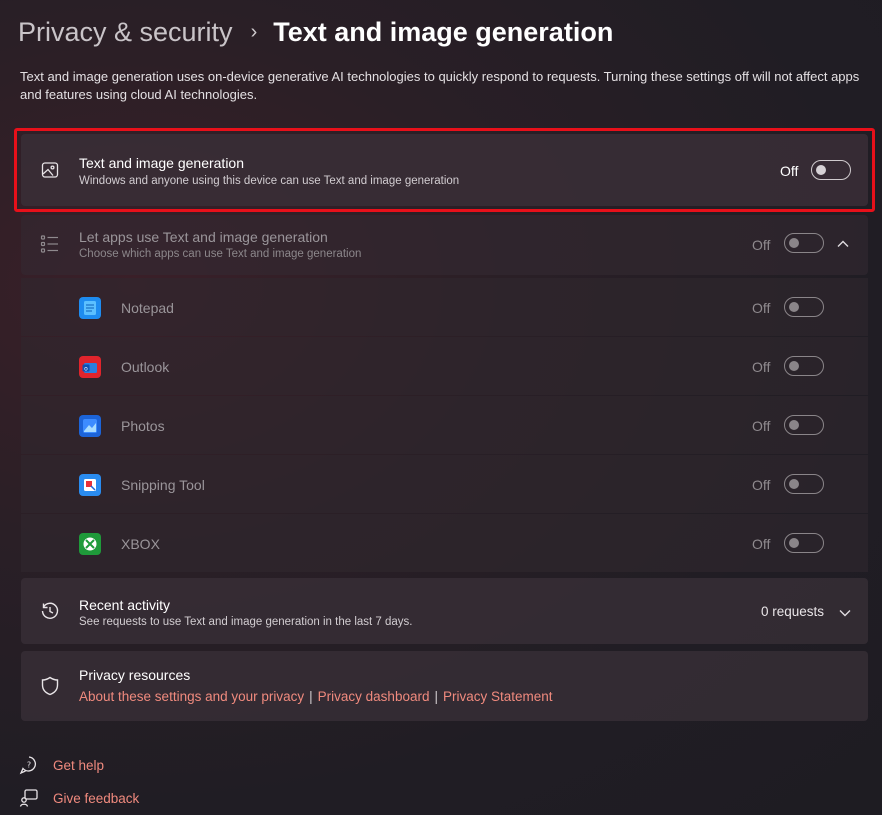 The height and width of the screenshot is (815, 882). Describe the element at coordinates (140, 544) in the screenshot. I see `app-name: XBOX` at that location.